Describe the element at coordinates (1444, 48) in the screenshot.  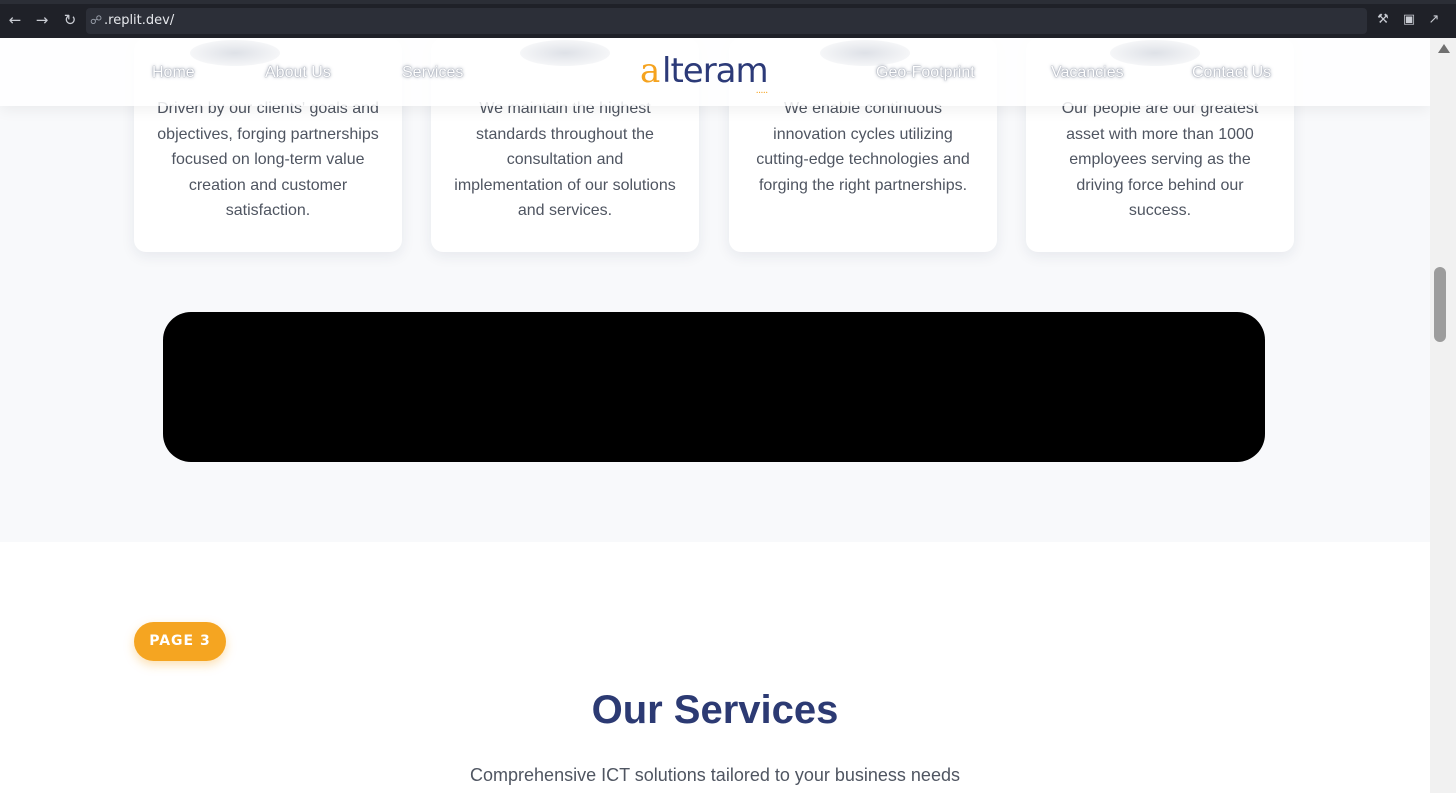
I see `scroll-up-arrow-icon` at that location.